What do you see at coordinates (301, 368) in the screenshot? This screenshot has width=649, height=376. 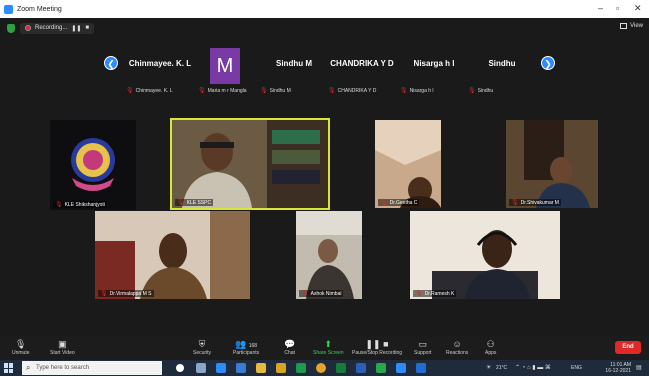 I see `excel-icon` at bounding box center [301, 368].